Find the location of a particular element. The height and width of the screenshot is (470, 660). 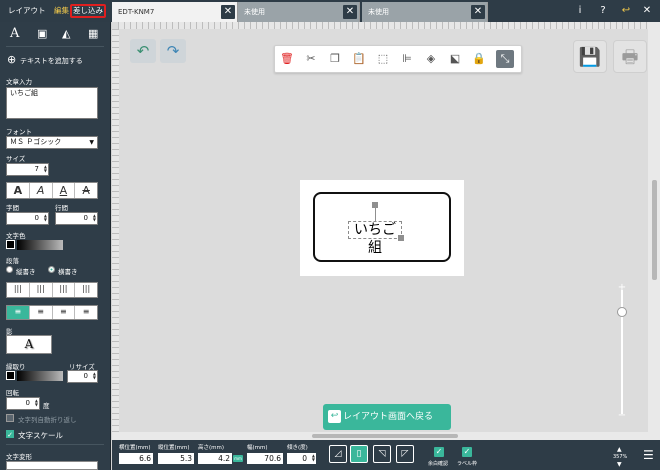

copy-icon: ❐ is located at coordinates (335, 59).